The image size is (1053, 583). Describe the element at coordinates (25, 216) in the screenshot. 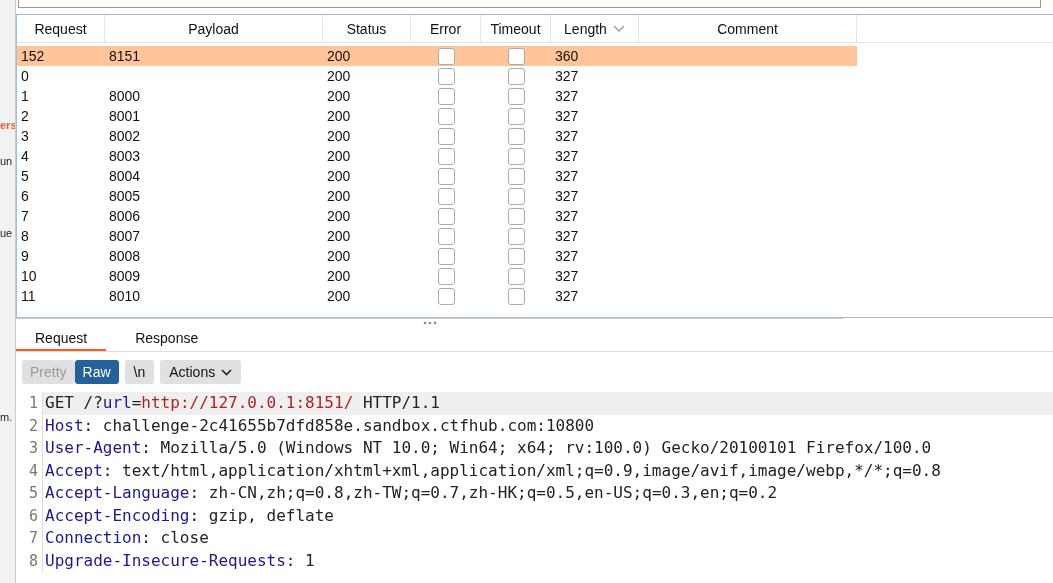

I see `table-cell-text: 7` at that location.